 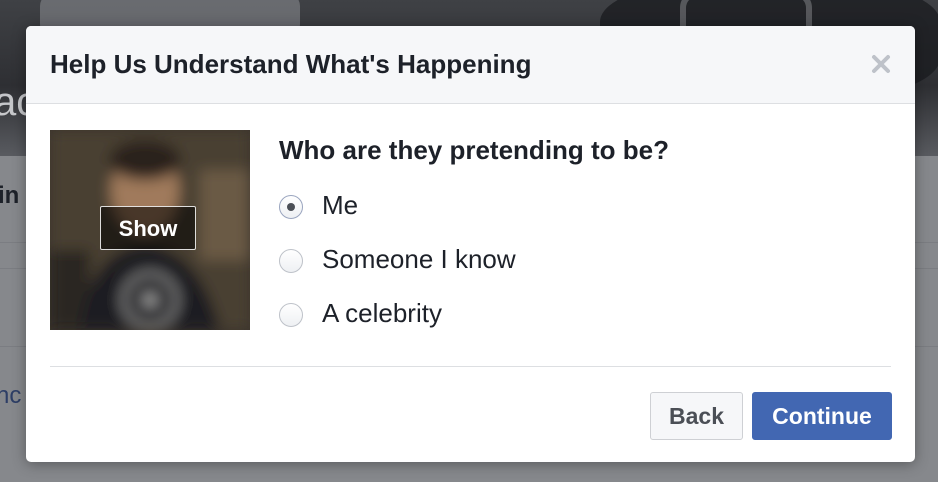 I want to click on question-heading: Who are they pretending to be?, so click(x=474, y=150).